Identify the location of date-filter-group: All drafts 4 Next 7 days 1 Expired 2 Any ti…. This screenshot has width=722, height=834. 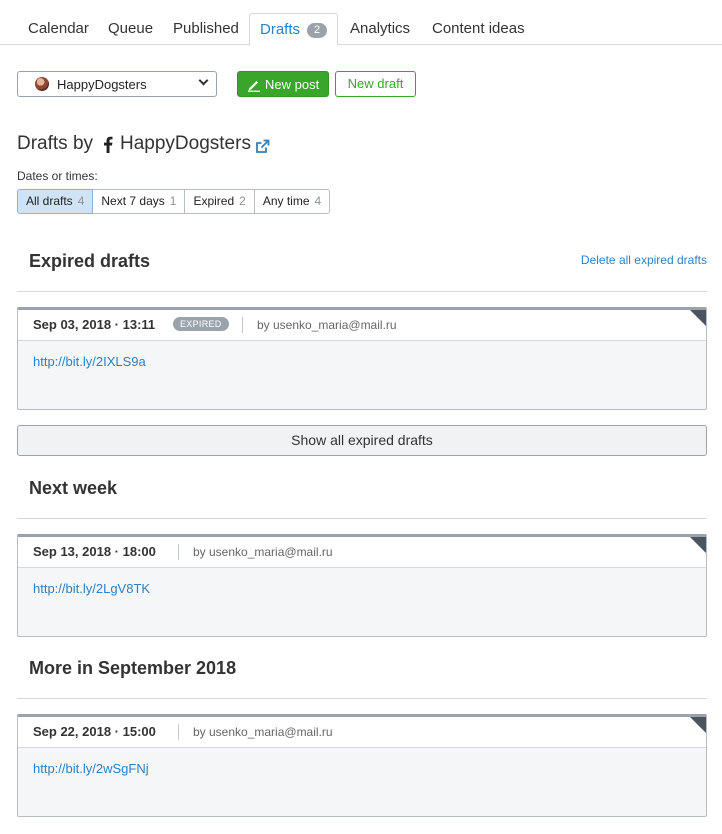
(174, 201).